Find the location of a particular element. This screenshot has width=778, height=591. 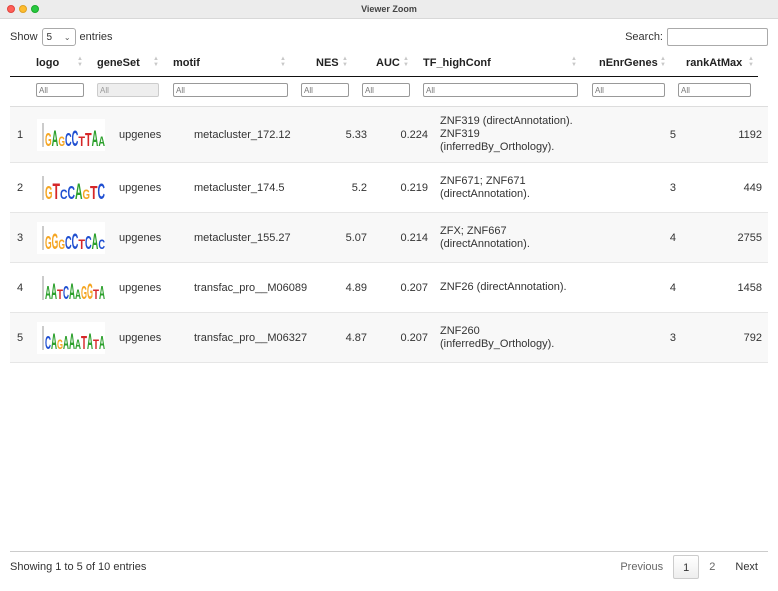

pagination: Previous 1 2 Next is located at coordinates (689, 567).